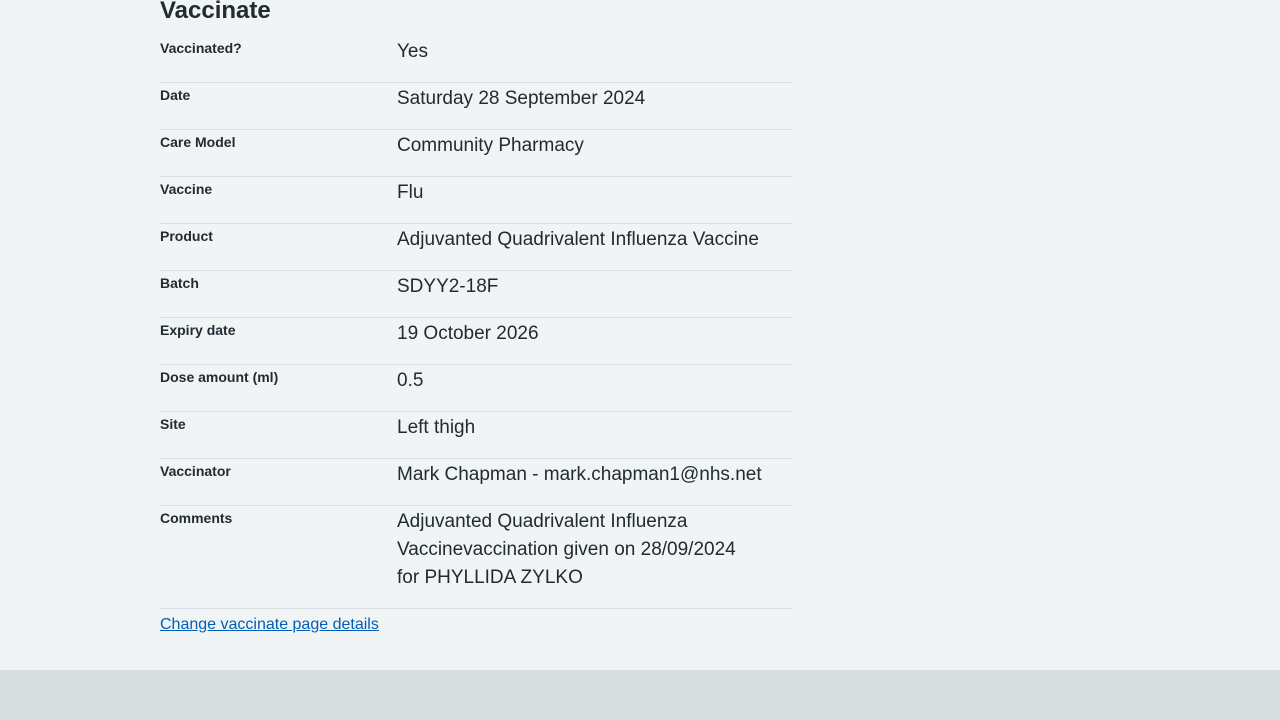 This screenshot has height=720, width=1280. I want to click on summary-value: SDYY2-18F, so click(448, 286).